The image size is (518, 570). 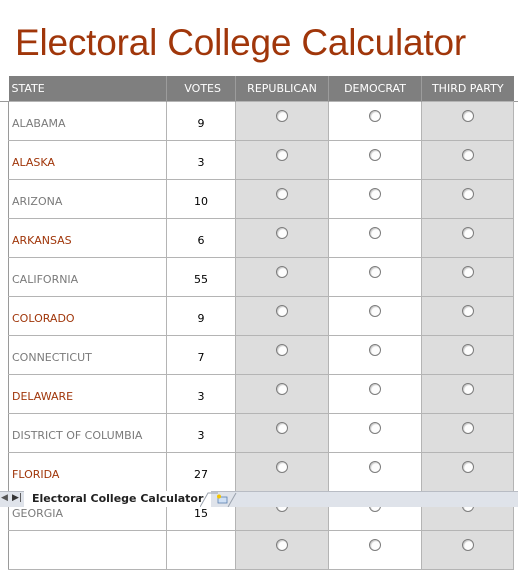 I want to click on state-name: ARIZONA, so click(x=87, y=199).